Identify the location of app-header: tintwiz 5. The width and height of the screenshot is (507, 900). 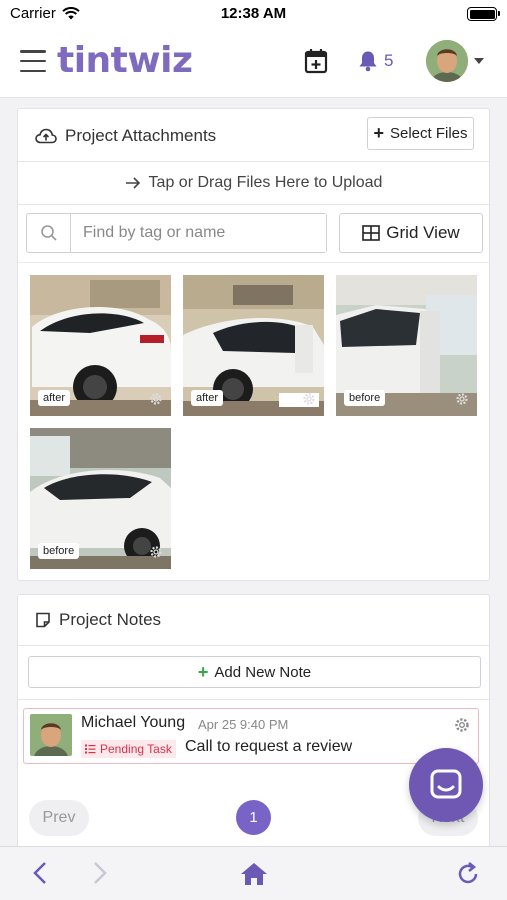
(253, 63).